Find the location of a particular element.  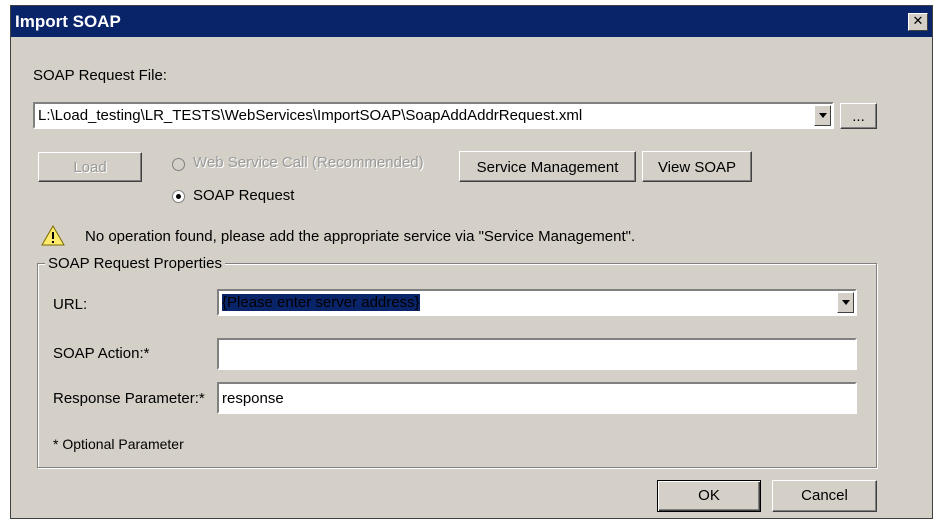

cancel-button: Cancel is located at coordinates (824, 496).